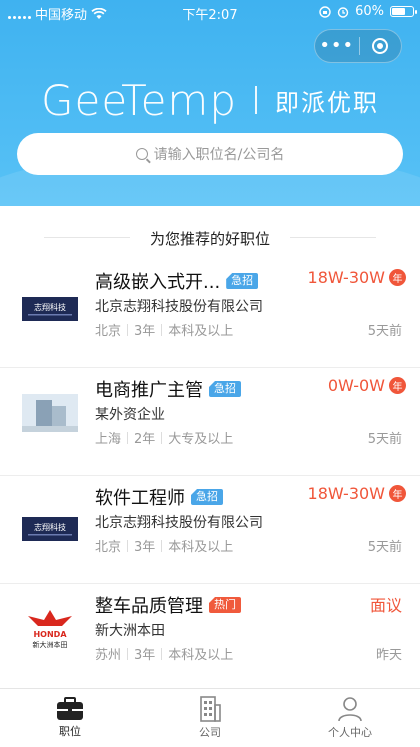  What do you see at coordinates (327, 102) in the screenshot?
I see `brand-cn: 即派优职` at bounding box center [327, 102].